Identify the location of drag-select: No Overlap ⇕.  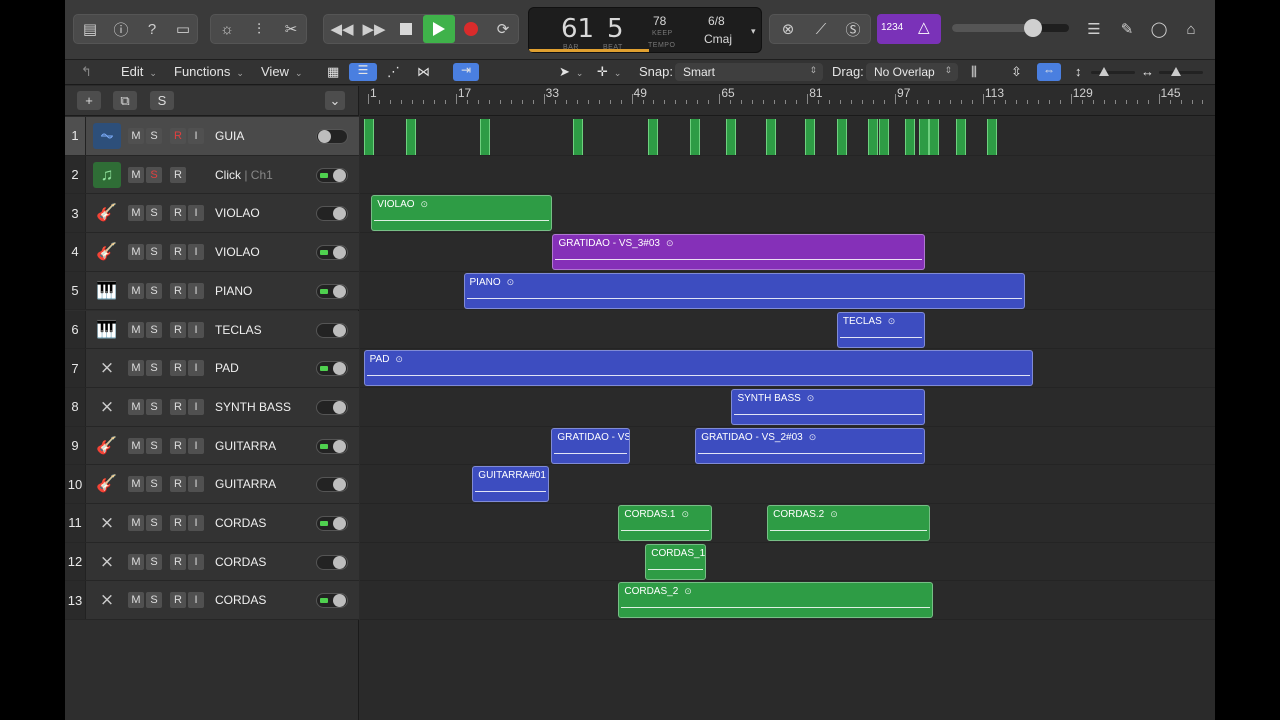
(912, 72).